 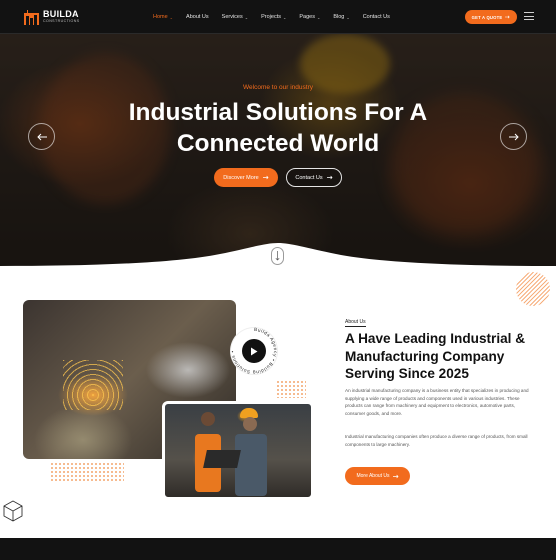 What do you see at coordinates (160, 17) in the screenshot?
I see `nav-label: Home` at bounding box center [160, 17].